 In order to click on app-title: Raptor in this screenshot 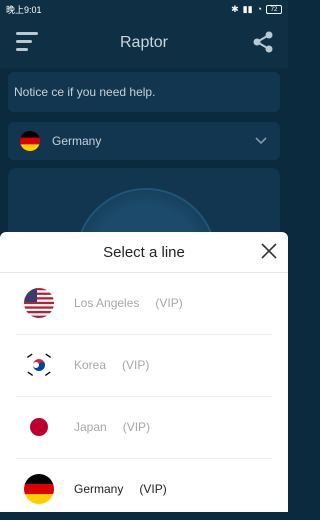, I will do `click(144, 42)`.